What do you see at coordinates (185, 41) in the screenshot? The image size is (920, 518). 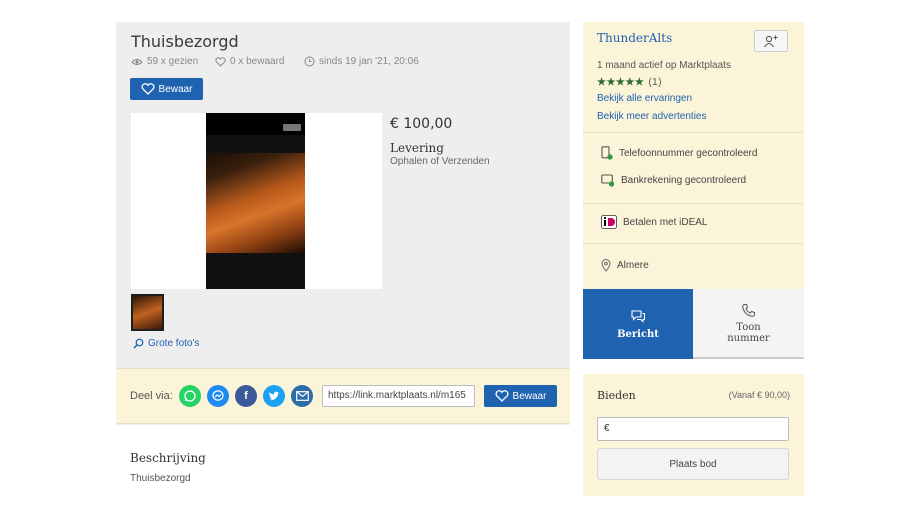 I see `listing-title: Thuisbezorgd` at bounding box center [185, 41].